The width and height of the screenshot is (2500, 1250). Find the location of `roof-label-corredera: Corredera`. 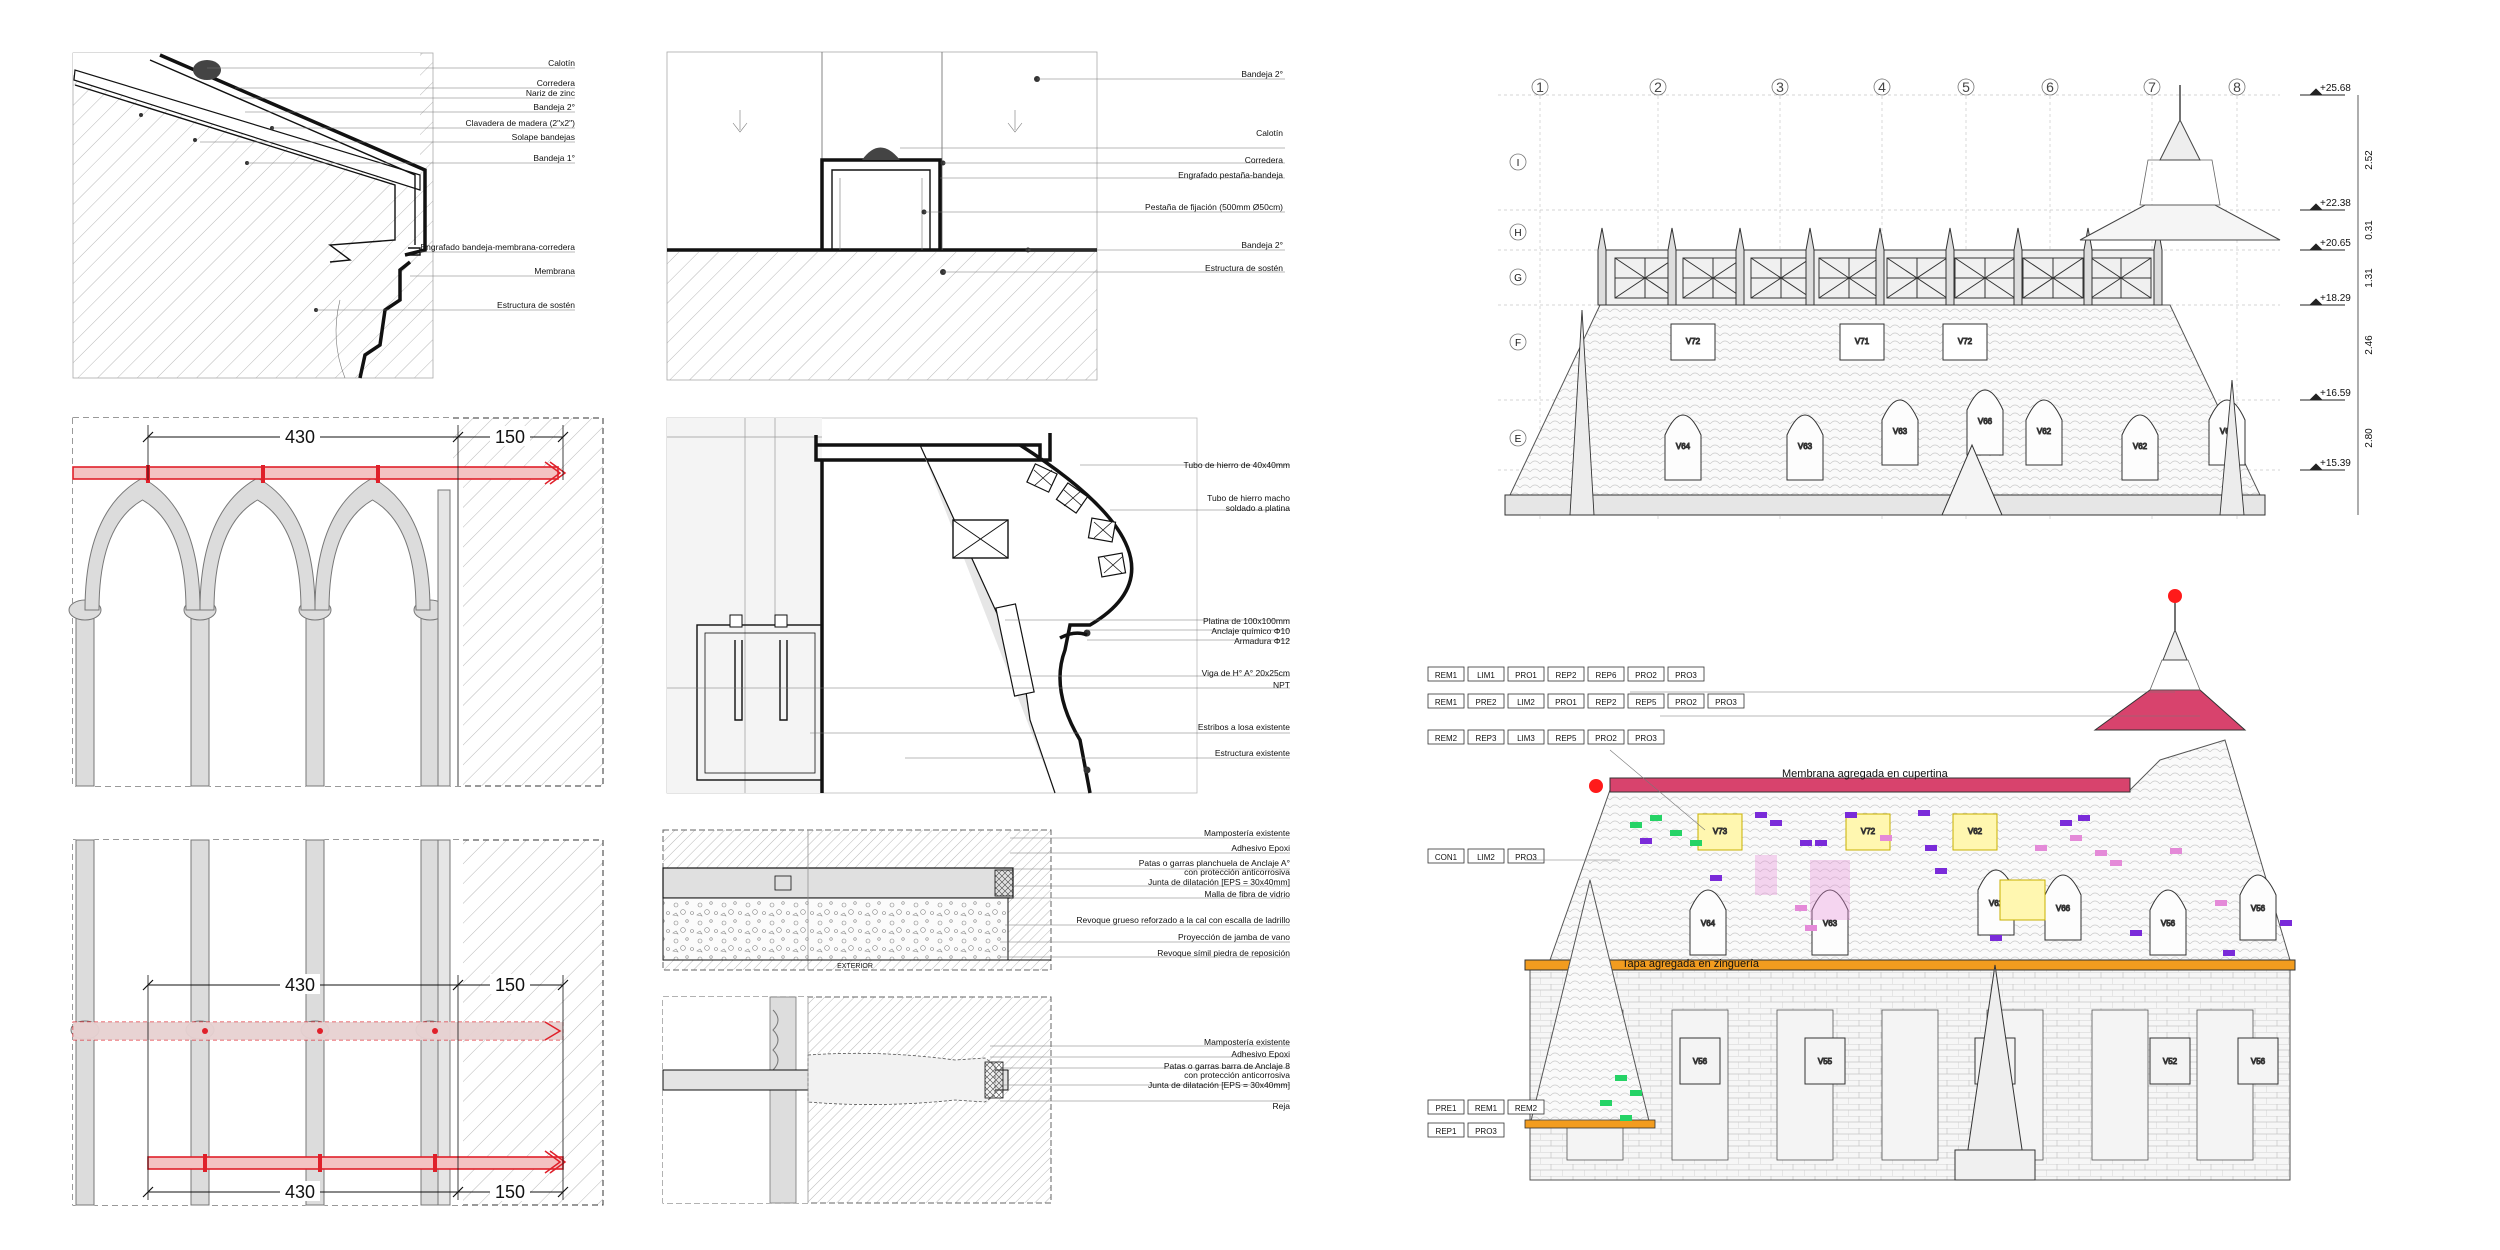

roof-label-corredera: Corredera is located at coordinates (556, 83).